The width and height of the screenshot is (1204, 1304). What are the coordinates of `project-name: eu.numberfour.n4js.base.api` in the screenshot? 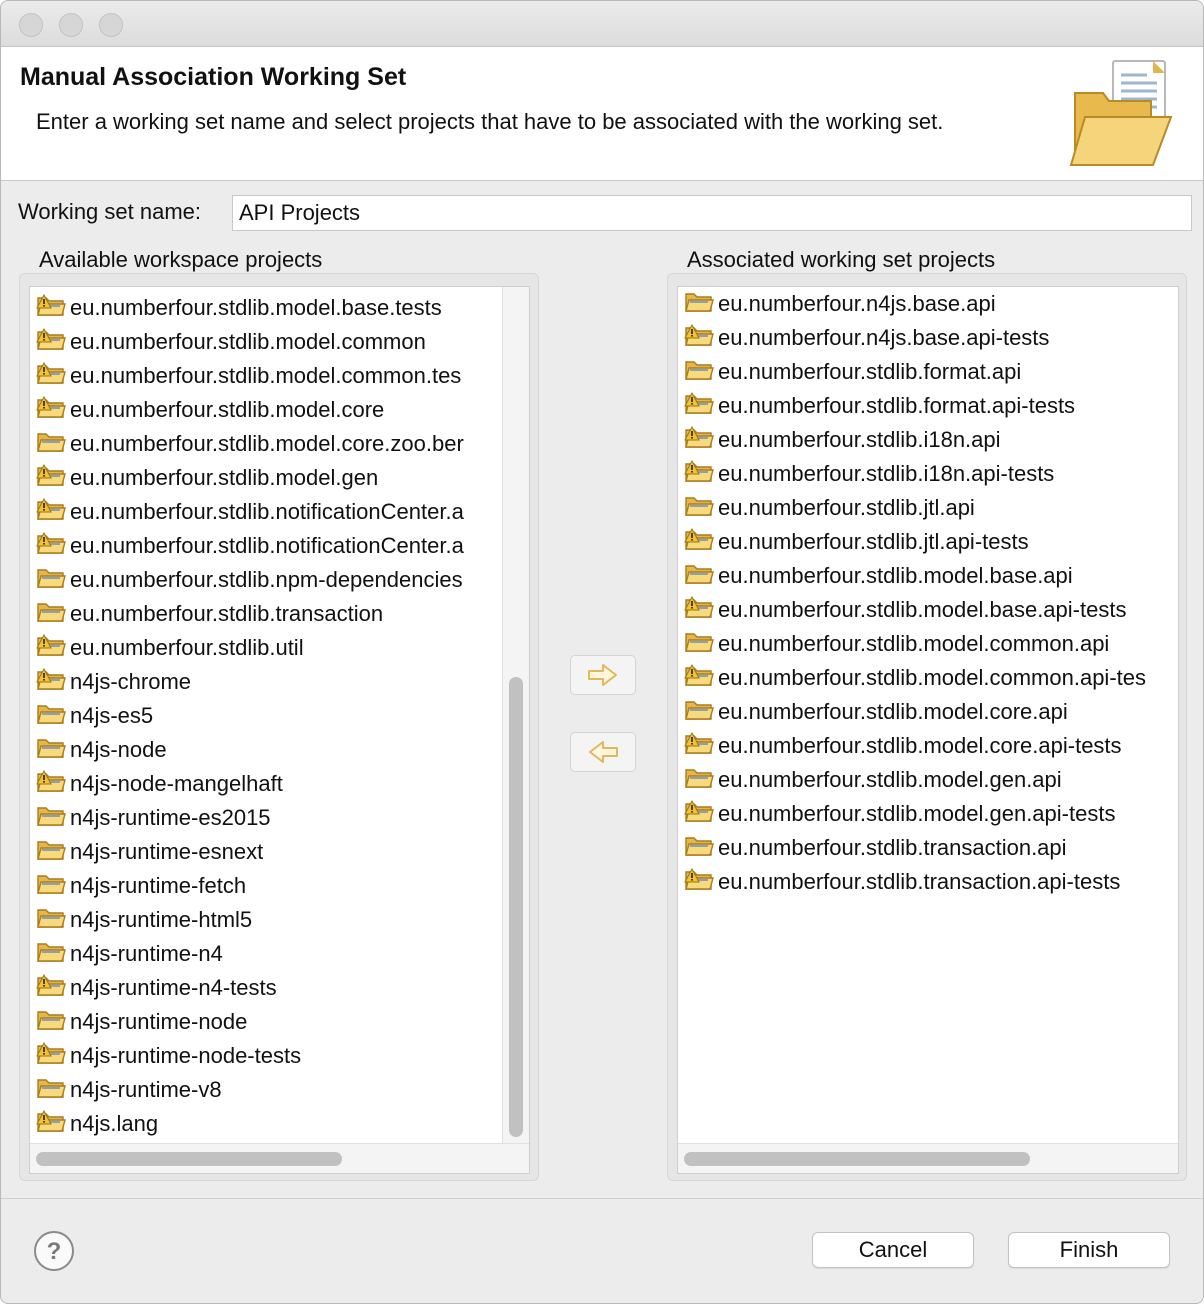 It's located at (857, 303).